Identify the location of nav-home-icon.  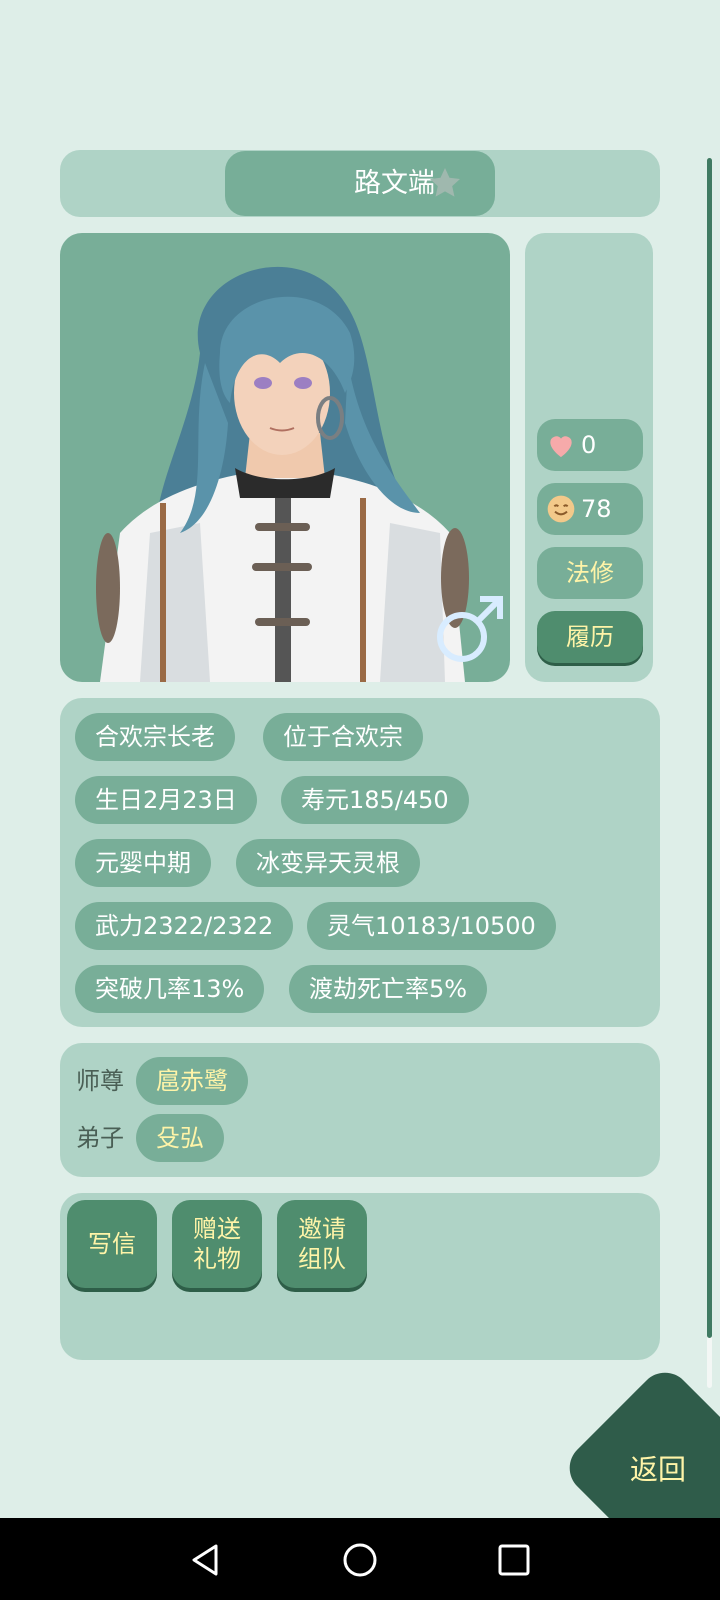
(360, 1560).